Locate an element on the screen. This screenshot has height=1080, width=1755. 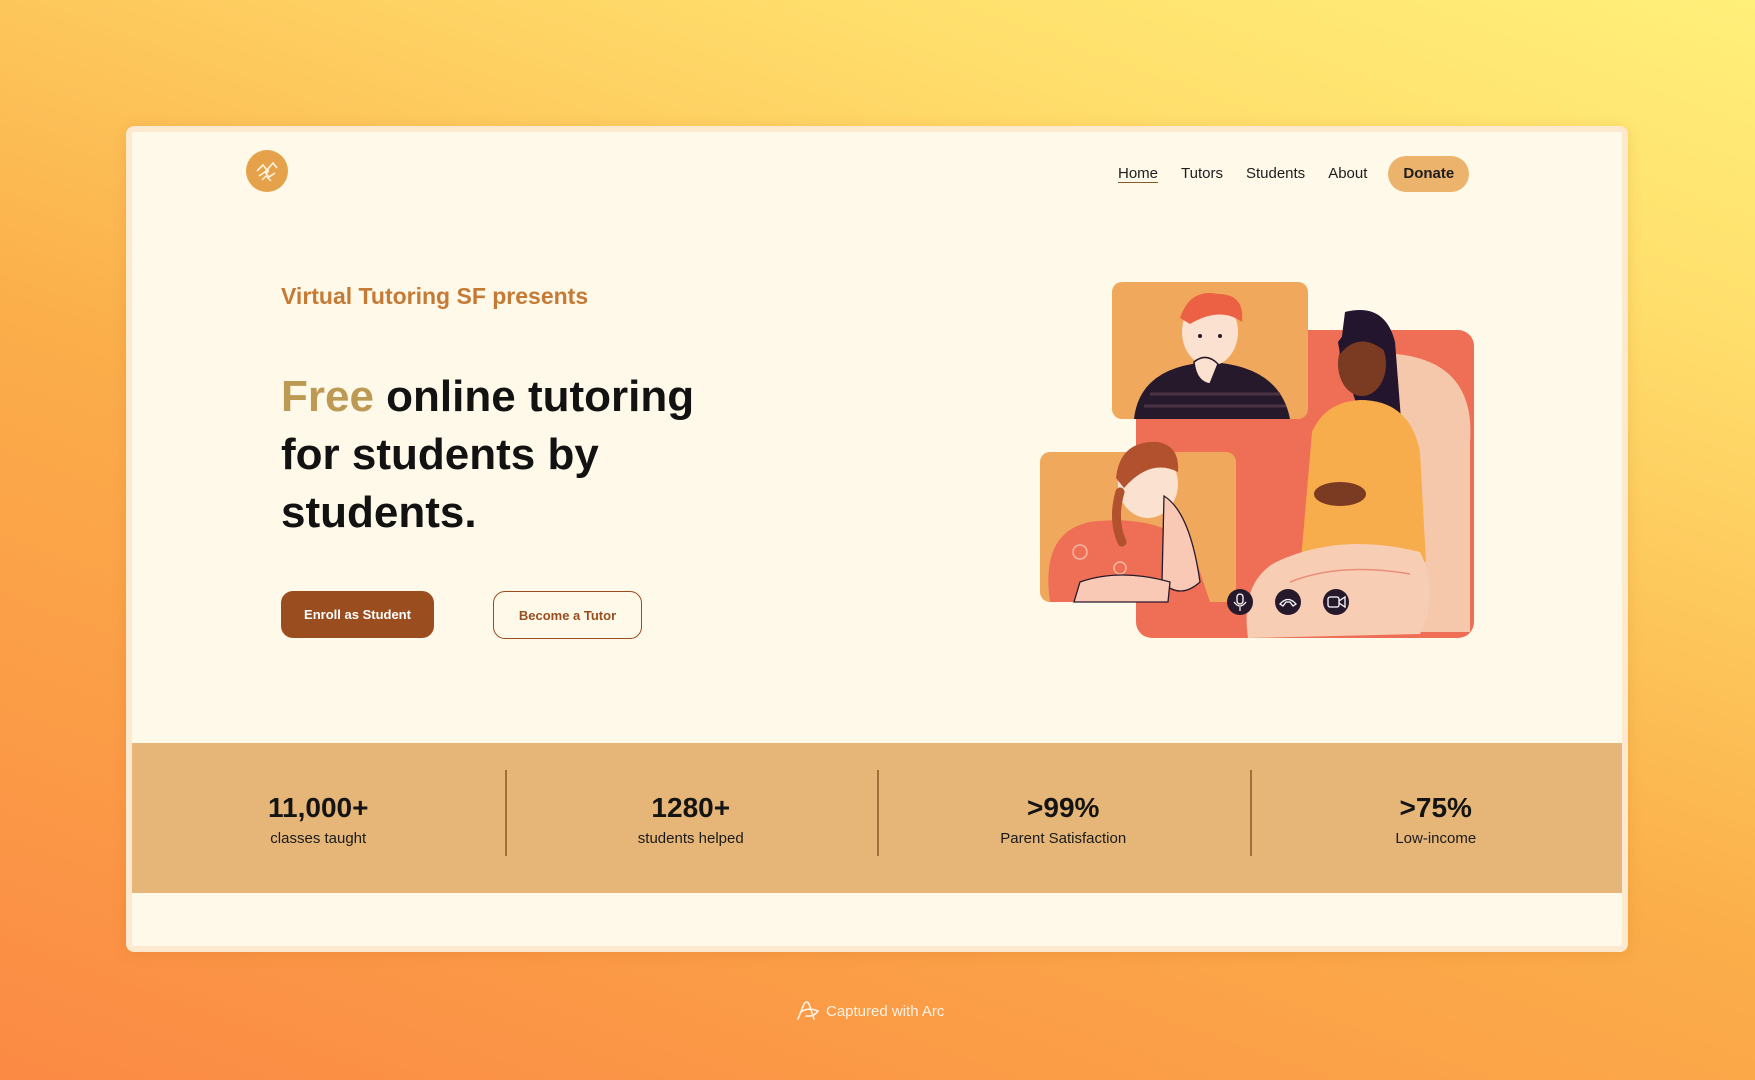
stat-satisfaction: >99% Parent Satisfaction is located at coordinates (1063, 812).